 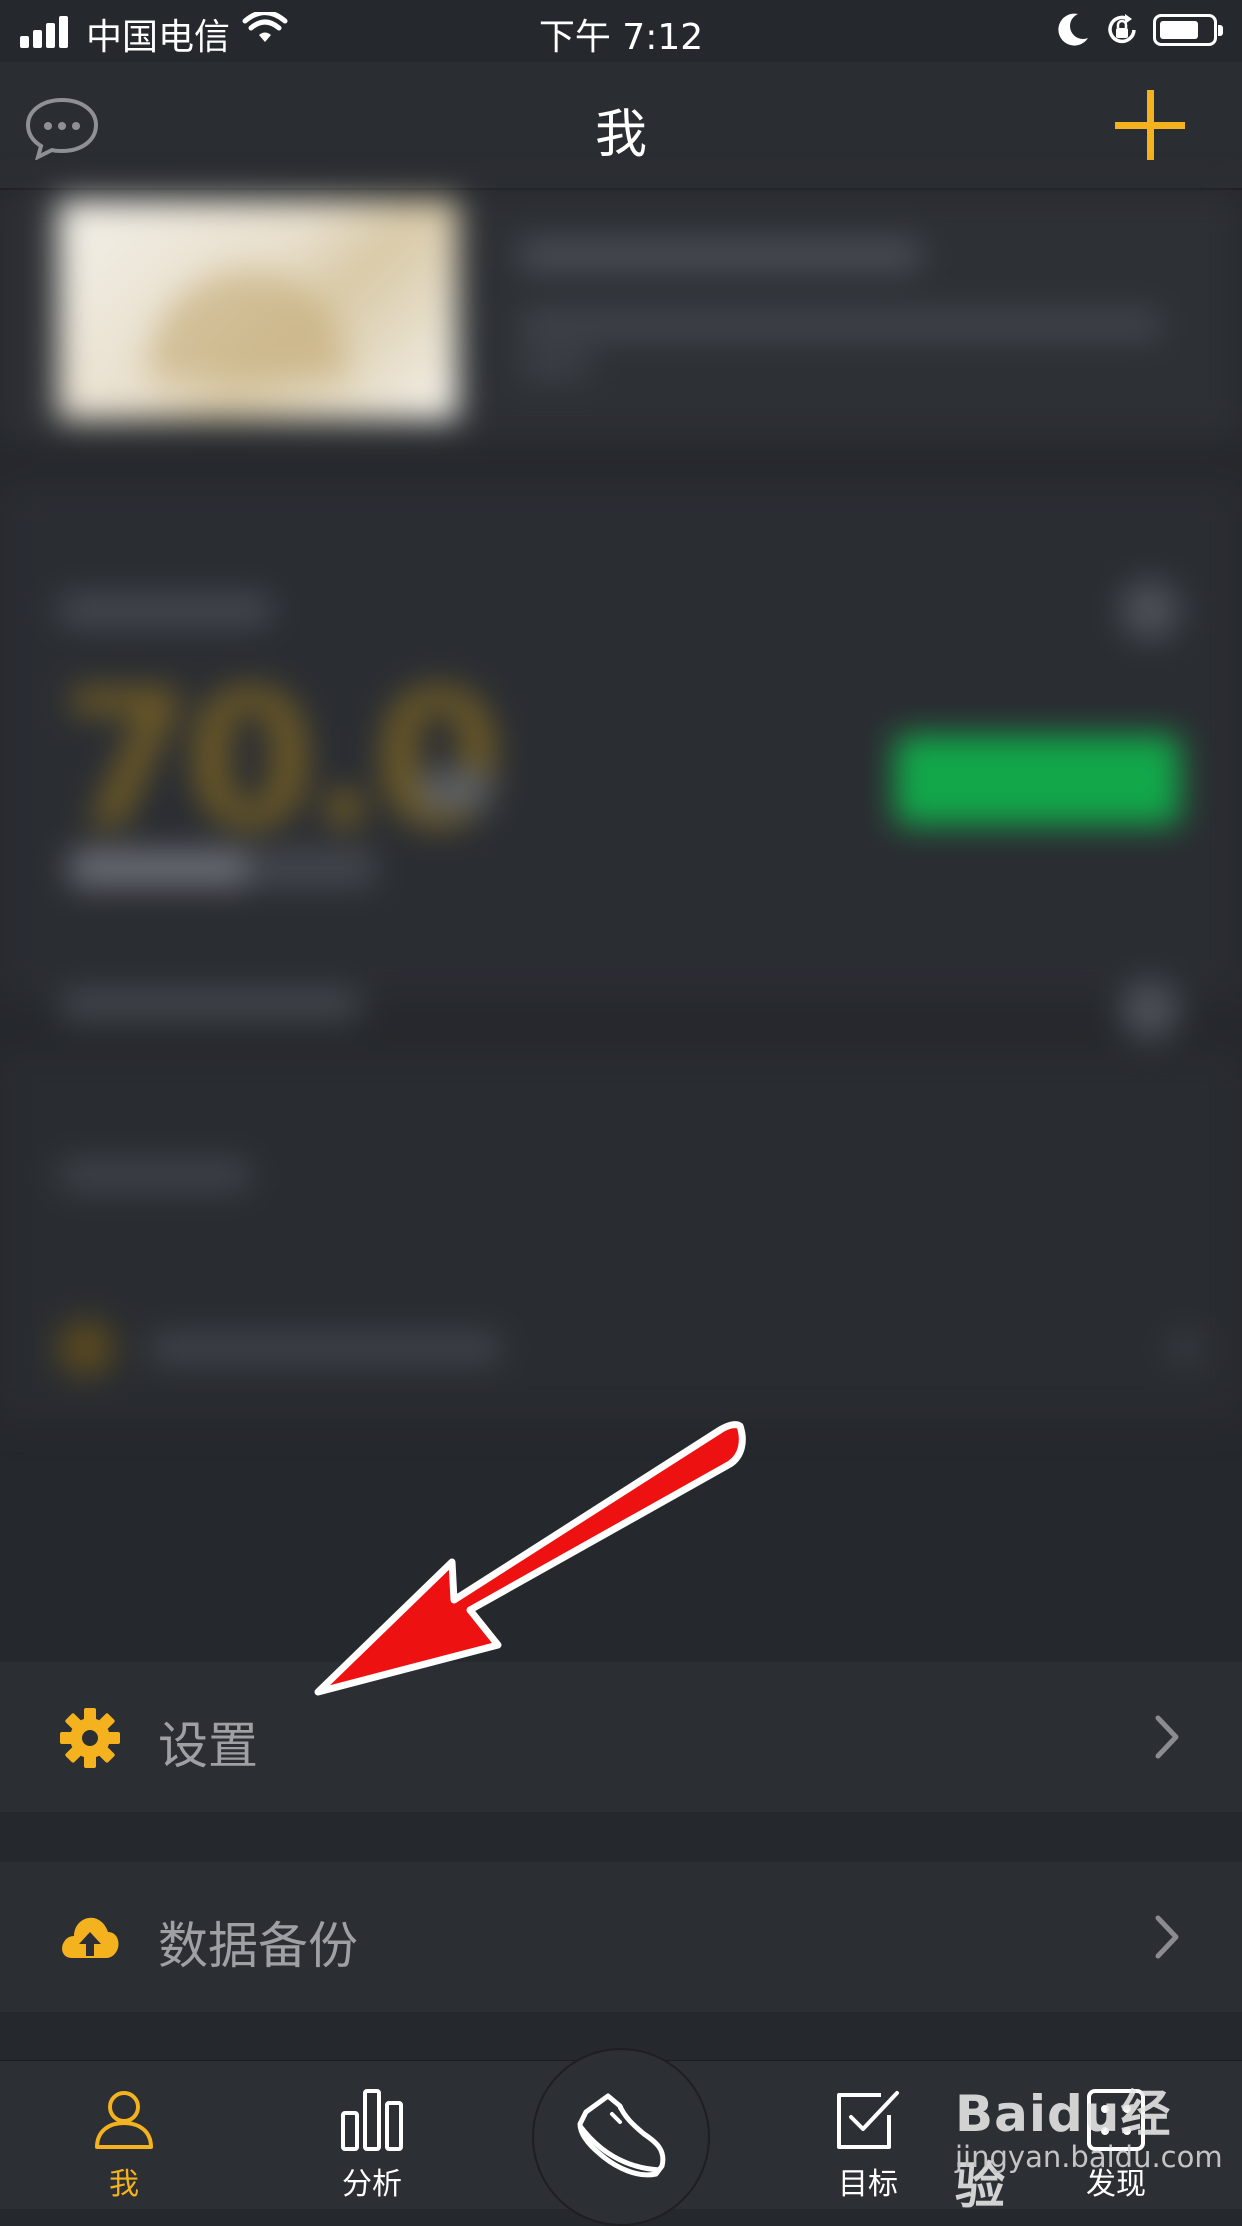 I want to click on checkbox-icon, so click(x=868, y=2120).